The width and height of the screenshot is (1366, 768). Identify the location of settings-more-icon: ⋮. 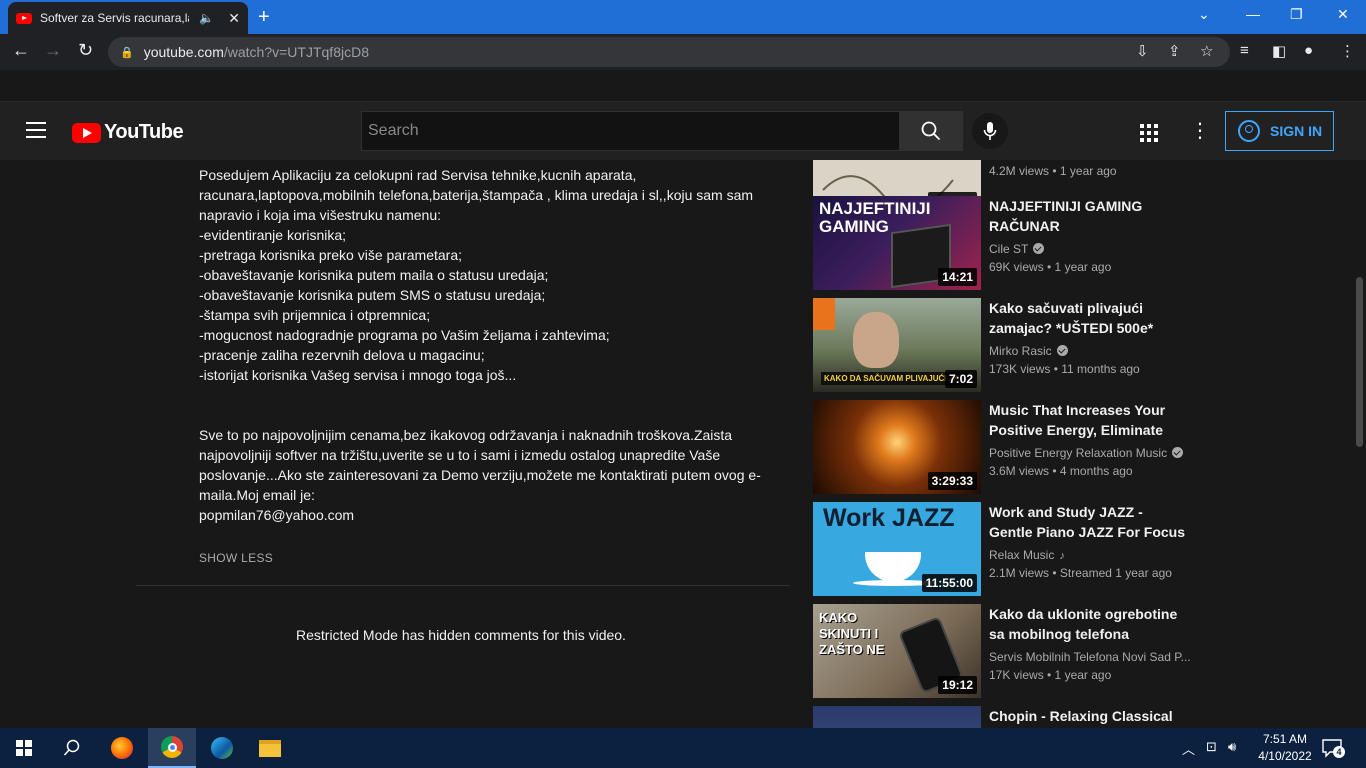
(1200, 130).